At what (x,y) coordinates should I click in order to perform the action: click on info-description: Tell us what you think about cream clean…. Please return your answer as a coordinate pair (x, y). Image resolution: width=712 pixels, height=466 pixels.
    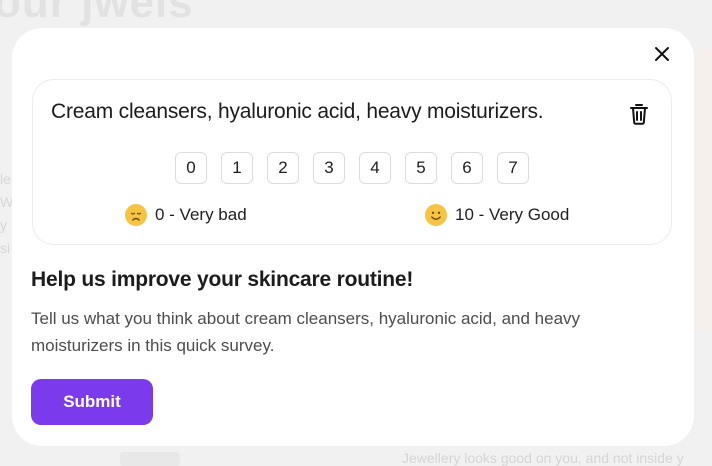
    Looking at the image, I should click on (306, 332).